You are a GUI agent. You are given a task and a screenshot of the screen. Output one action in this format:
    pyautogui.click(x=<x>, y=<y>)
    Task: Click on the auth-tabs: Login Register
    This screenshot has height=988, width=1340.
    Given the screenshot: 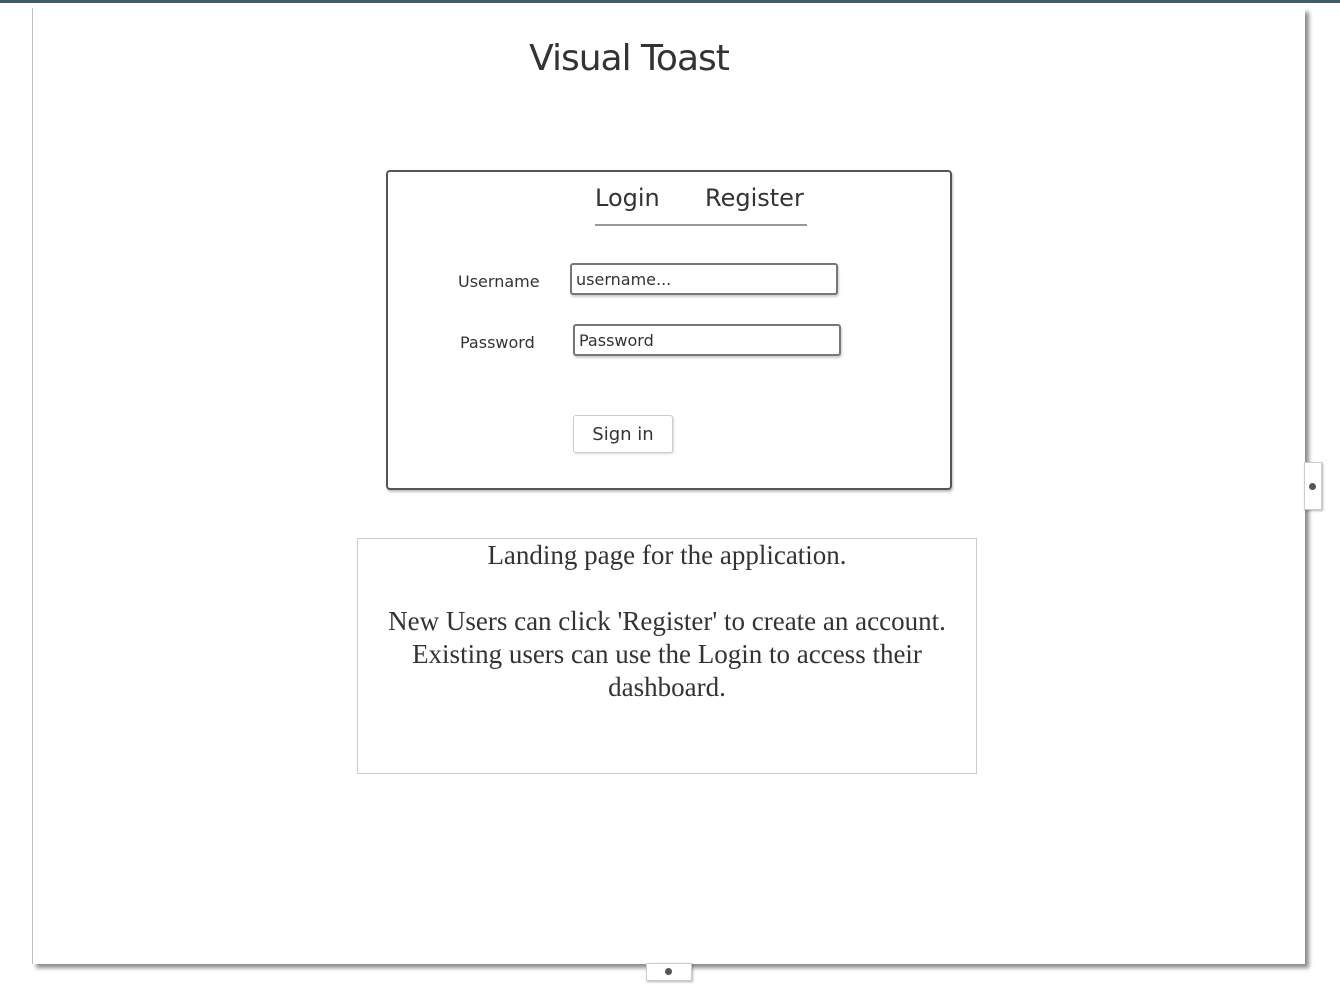 What is the action you would take?
    pyautogui.click(x=701, y=203)
    